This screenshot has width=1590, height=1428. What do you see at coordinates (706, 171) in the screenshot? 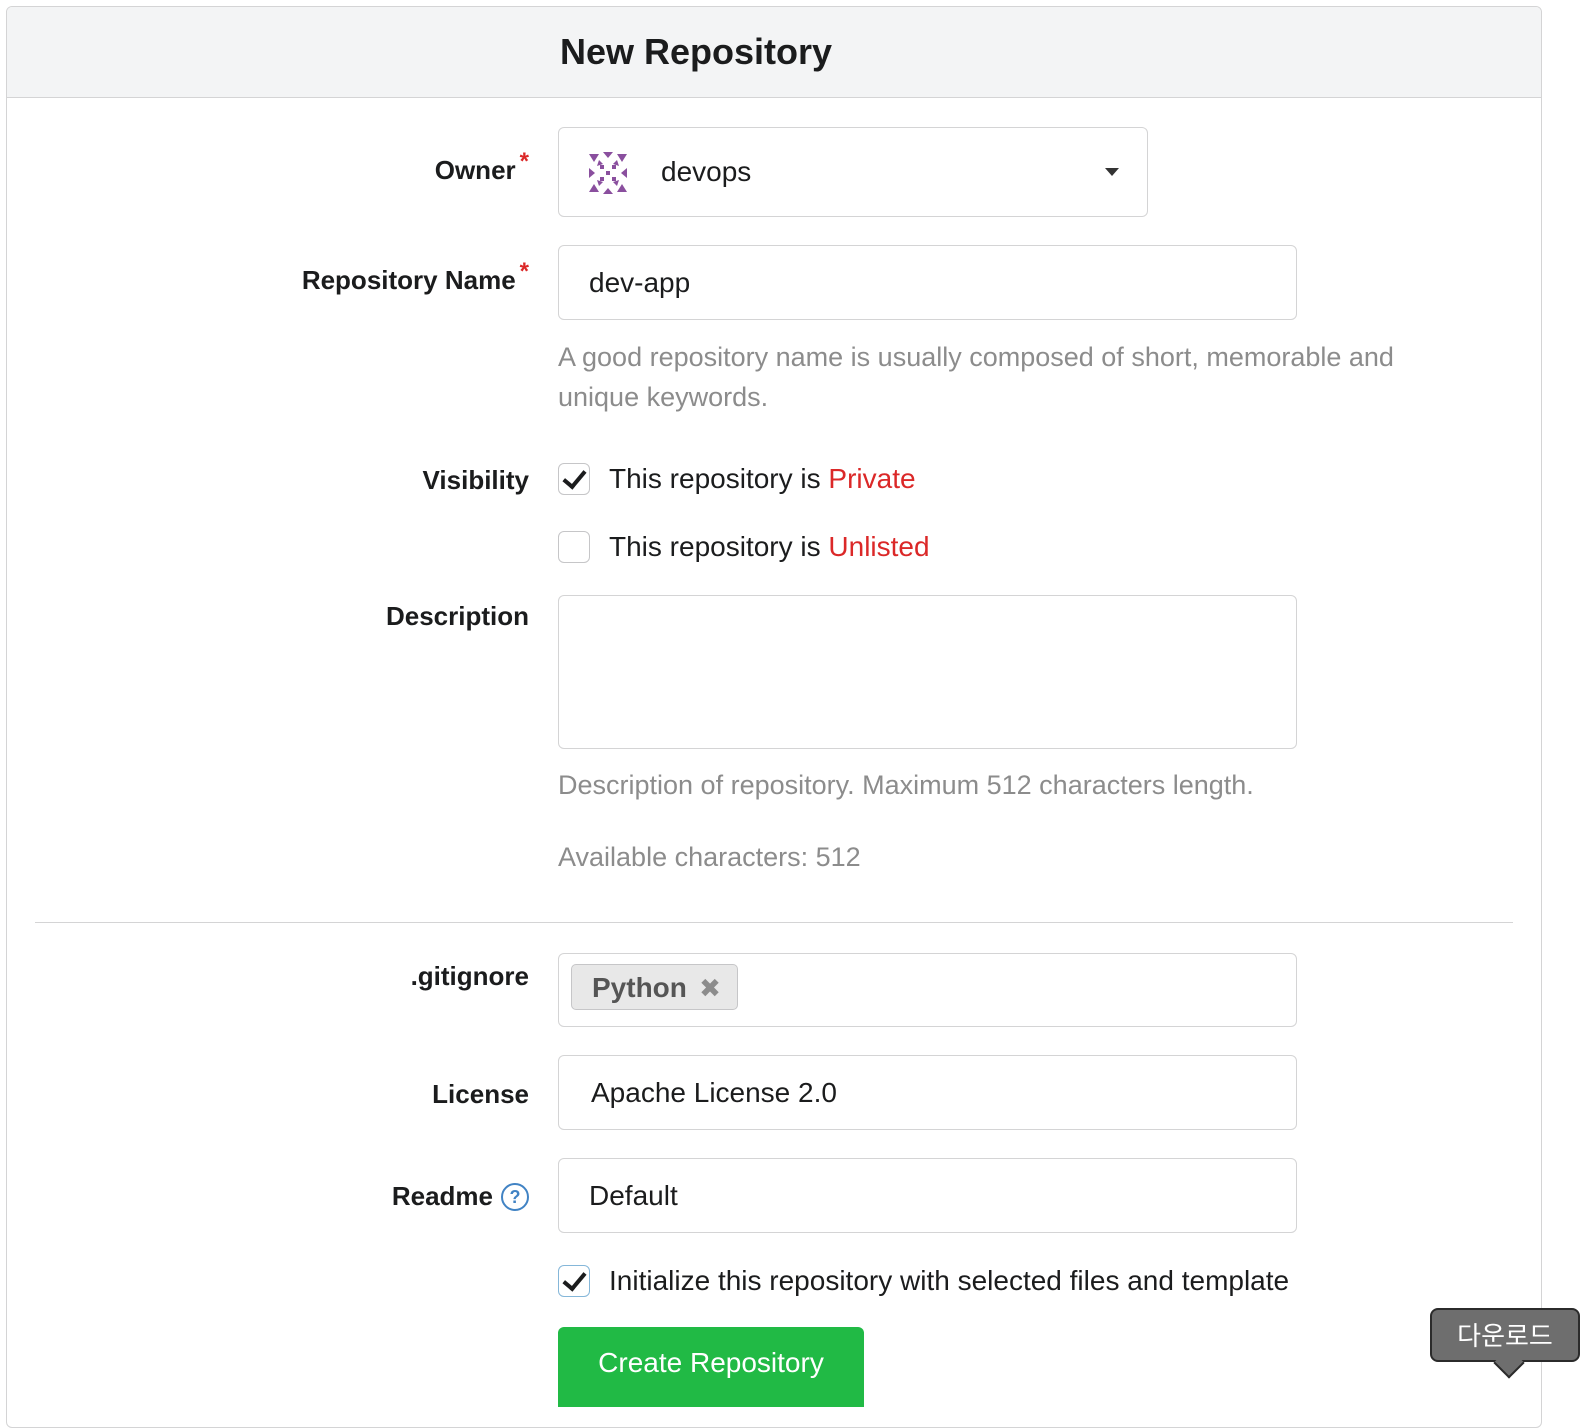
I see `owner-value: devops` at bounding box center [706, 171].